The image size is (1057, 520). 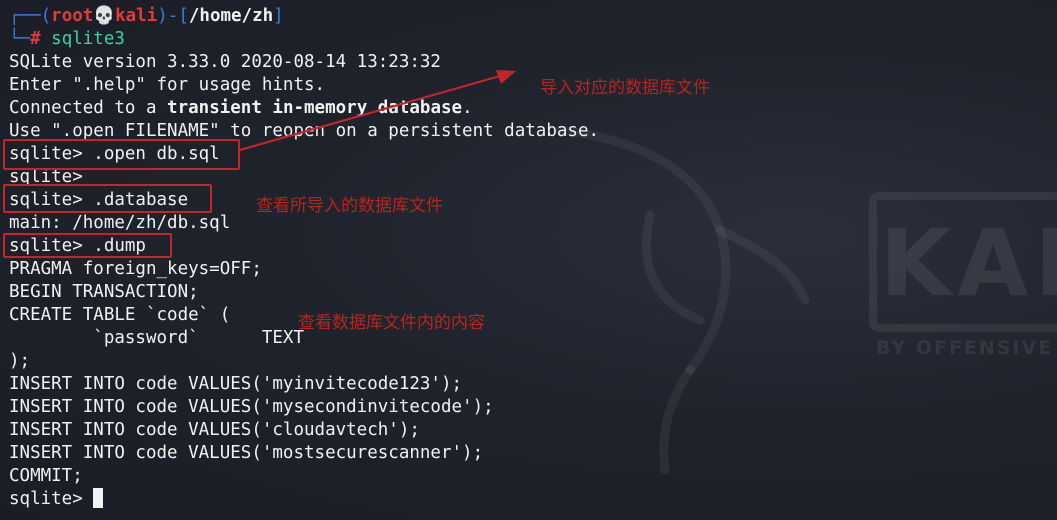 What do you see at coordinates (173, 16) in the screenshot?
I see `prompt-frame-mid: )-[` at bounding box center [173, 16].